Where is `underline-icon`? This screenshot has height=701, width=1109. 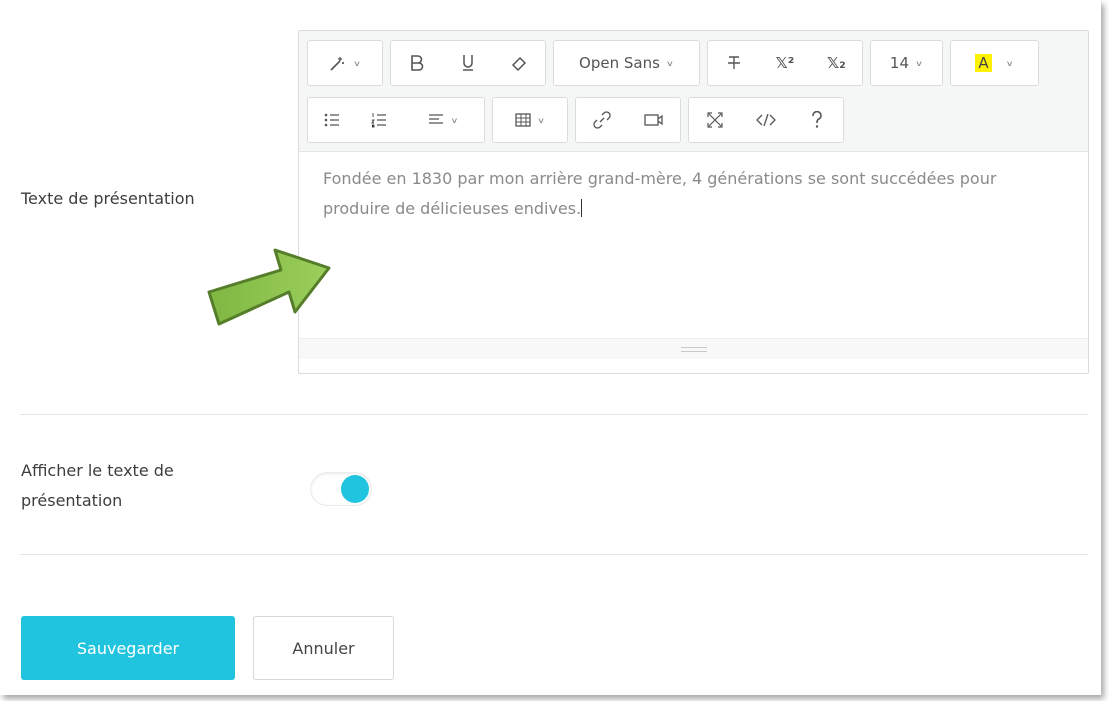
underline-icon is located at coordinates (467, 63).